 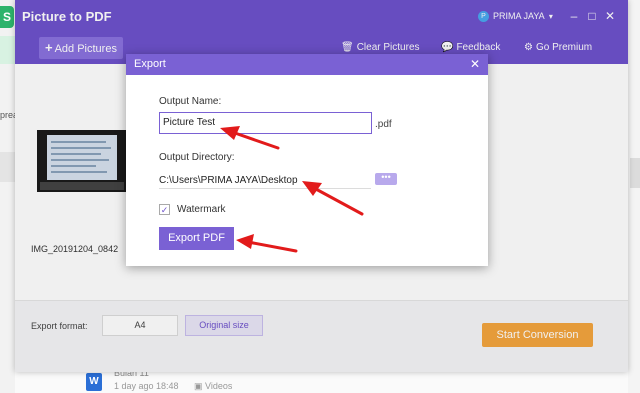 What do you see at coordinates (7, 167) in the screenshot?
I see `background-block` at bounding box center [7, 167].